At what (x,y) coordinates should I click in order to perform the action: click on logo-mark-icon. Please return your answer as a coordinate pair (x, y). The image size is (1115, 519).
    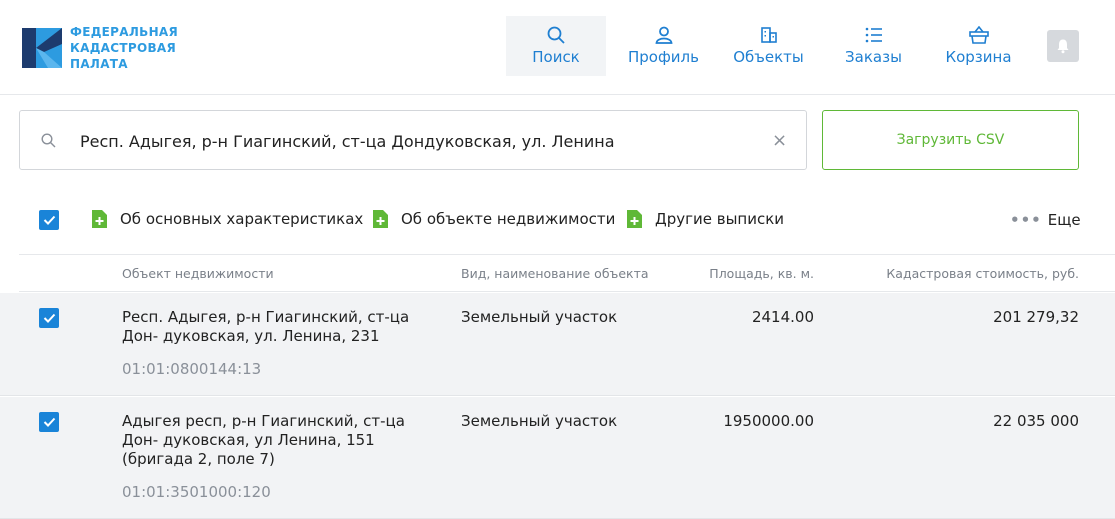
    Looking at the image, I should click on (42, 48).